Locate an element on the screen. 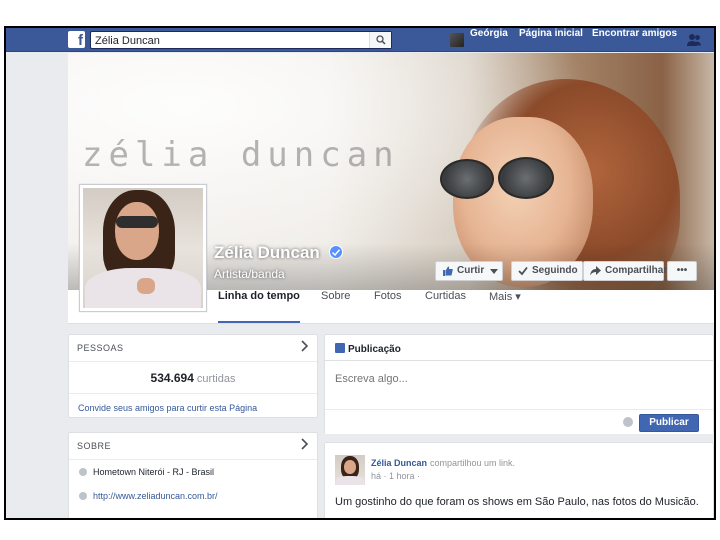 The height and width of the screenshot is (540, 720). profile-hand is located at coordinates (146, 286).